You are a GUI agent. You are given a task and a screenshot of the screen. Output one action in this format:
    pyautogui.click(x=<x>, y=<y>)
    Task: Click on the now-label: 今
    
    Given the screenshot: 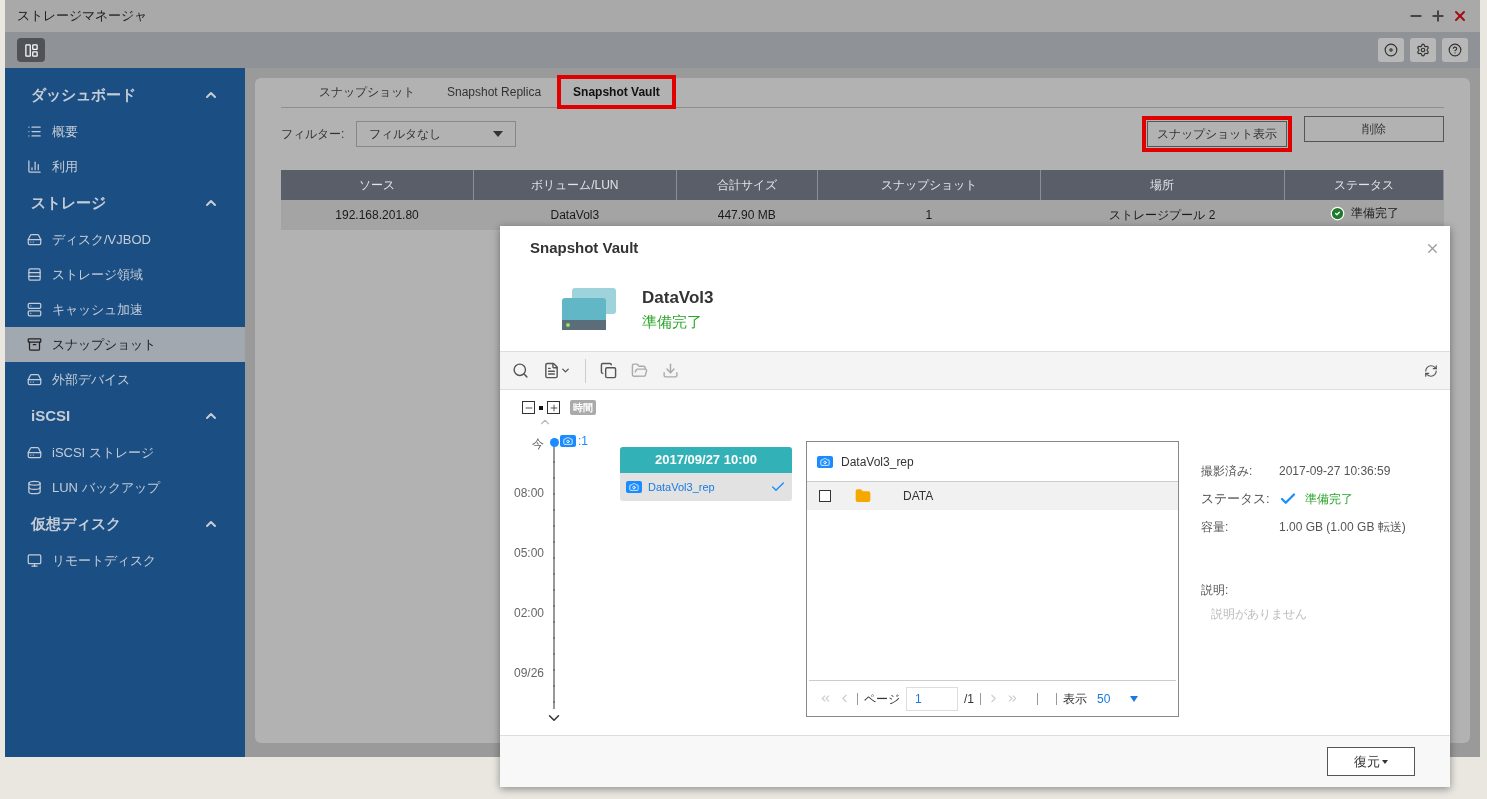 What is the action you would take?
    pyautogui.click(x=538, y=443)
    